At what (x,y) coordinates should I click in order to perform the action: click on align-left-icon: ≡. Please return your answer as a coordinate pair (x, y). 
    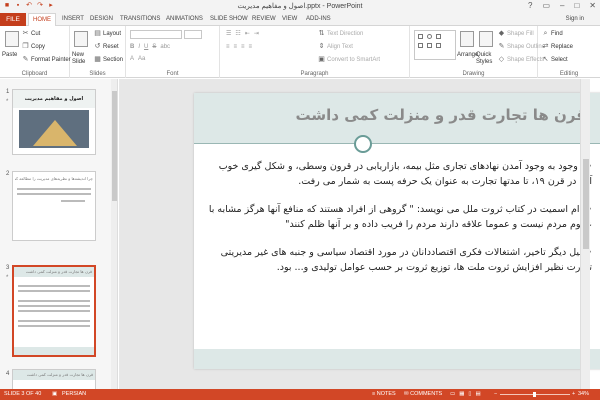
    Looking at the image, I should click on (228, 47).